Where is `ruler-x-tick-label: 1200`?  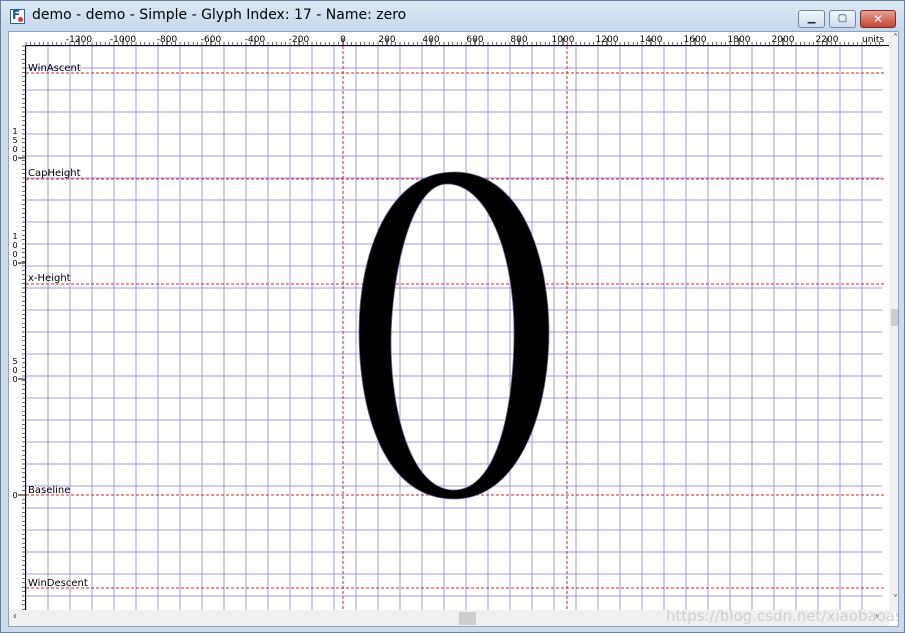 ruler-x-tick-label: 1200 is located at coordinates (607, 40).